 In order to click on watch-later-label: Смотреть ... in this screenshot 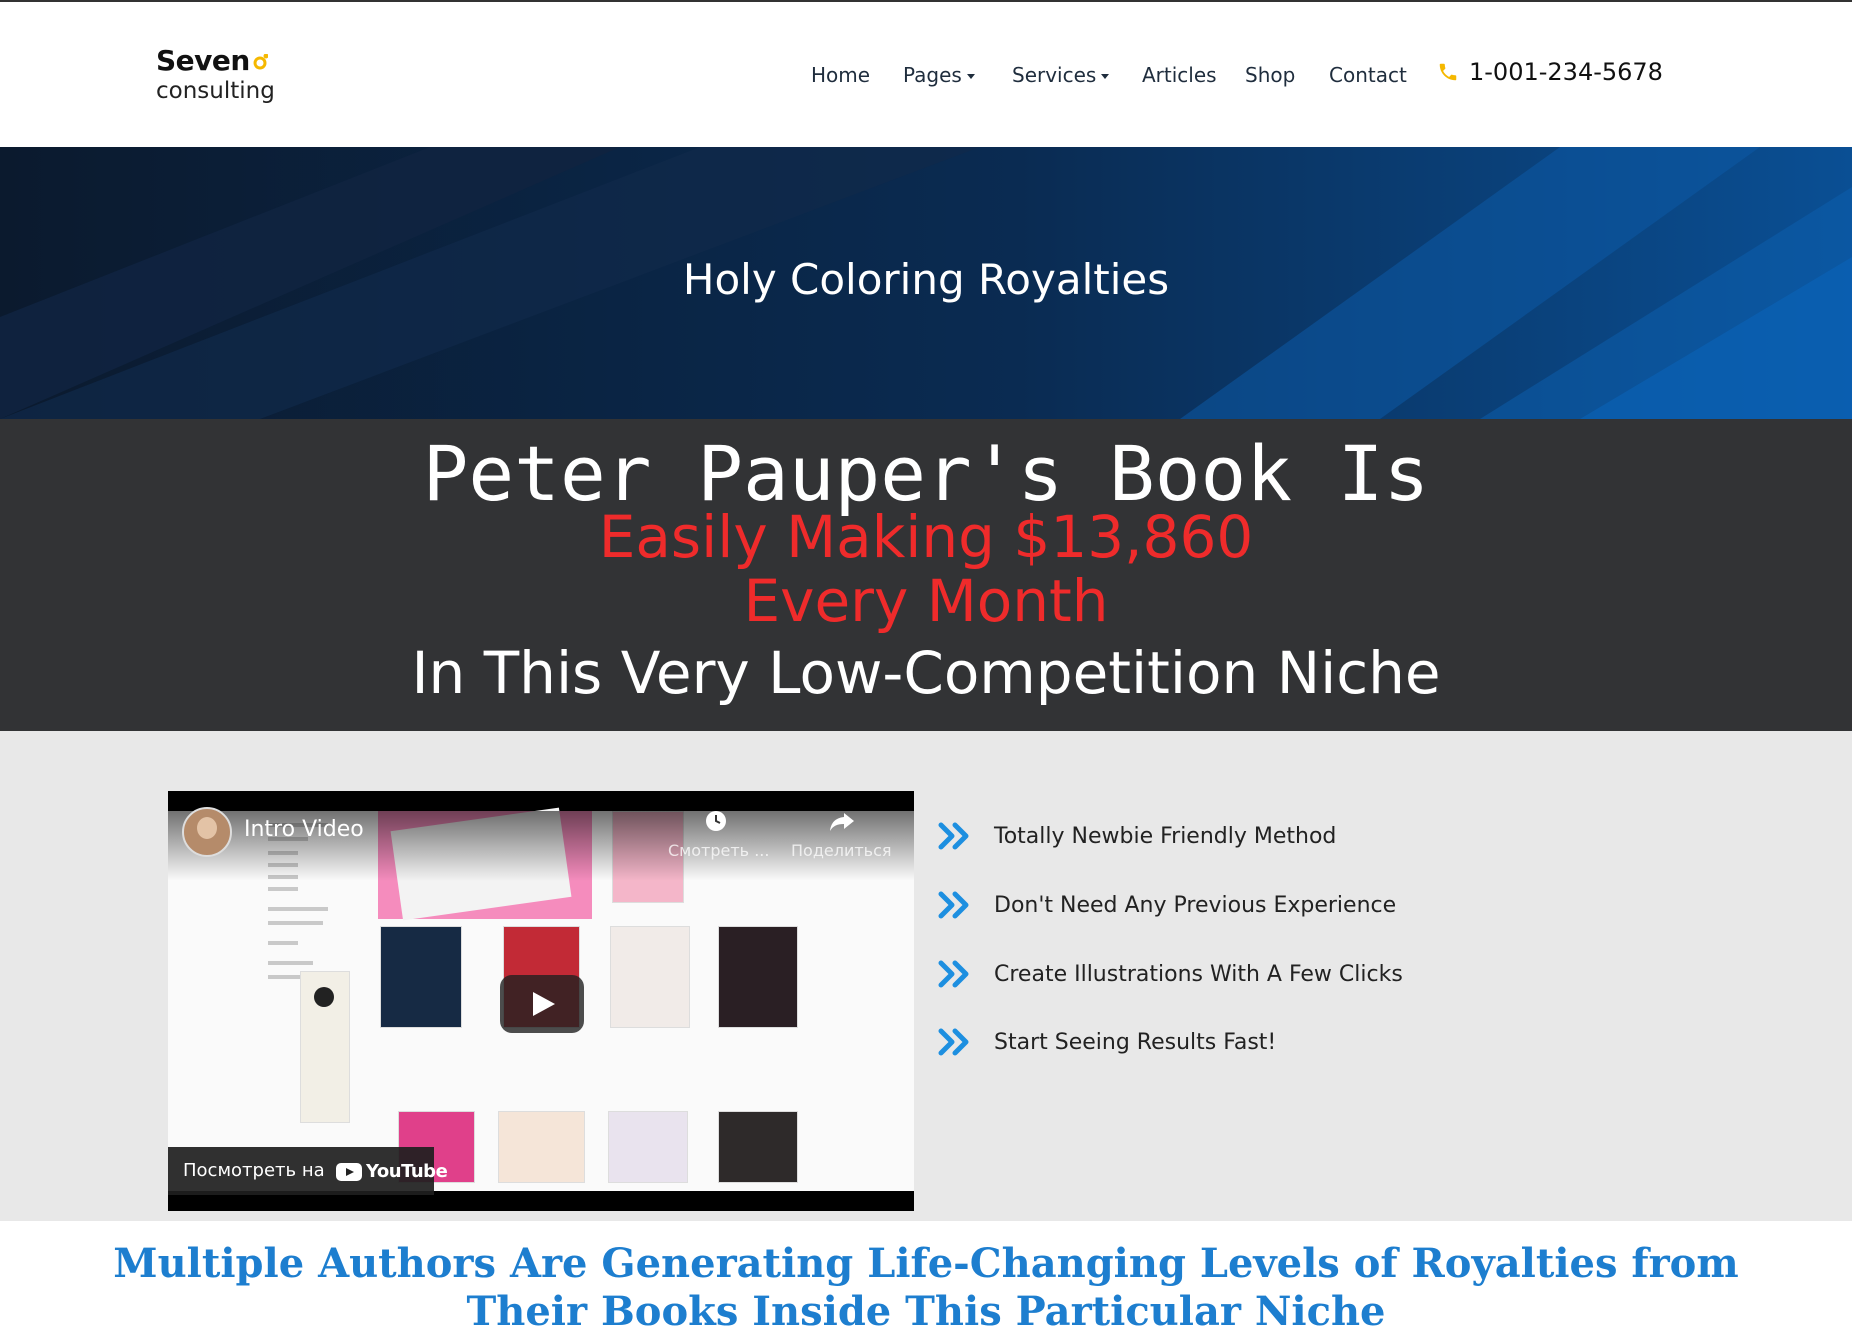, I will do `click(718, 850)`.